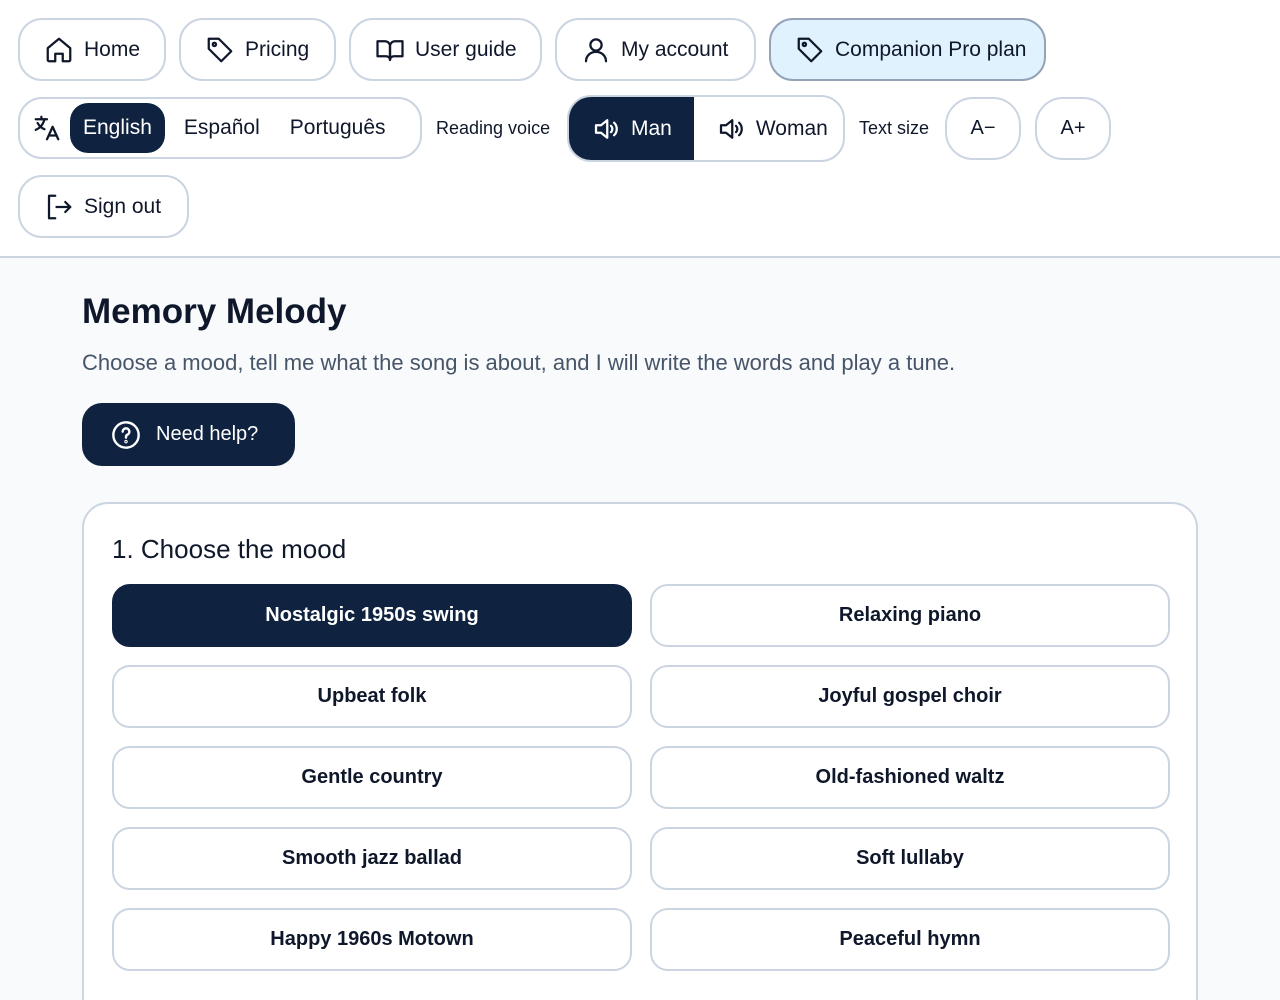 Image resolution: width=1280 pixels, height=1000 pixels. I want to click on plan-label: Companion Pro plan, so click(931, 49).